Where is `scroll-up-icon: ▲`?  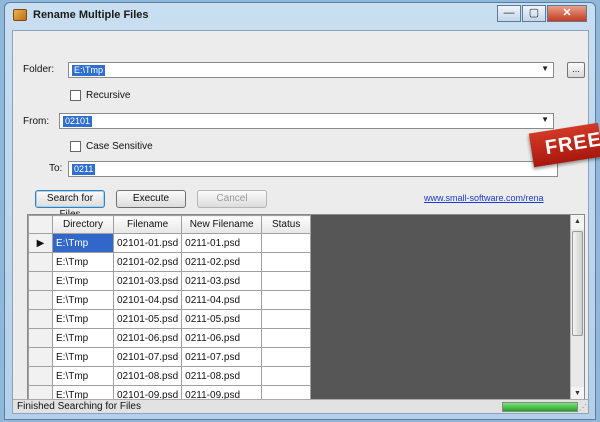
scroll-up-icon: ▲ is located at coordinates (577, 222).